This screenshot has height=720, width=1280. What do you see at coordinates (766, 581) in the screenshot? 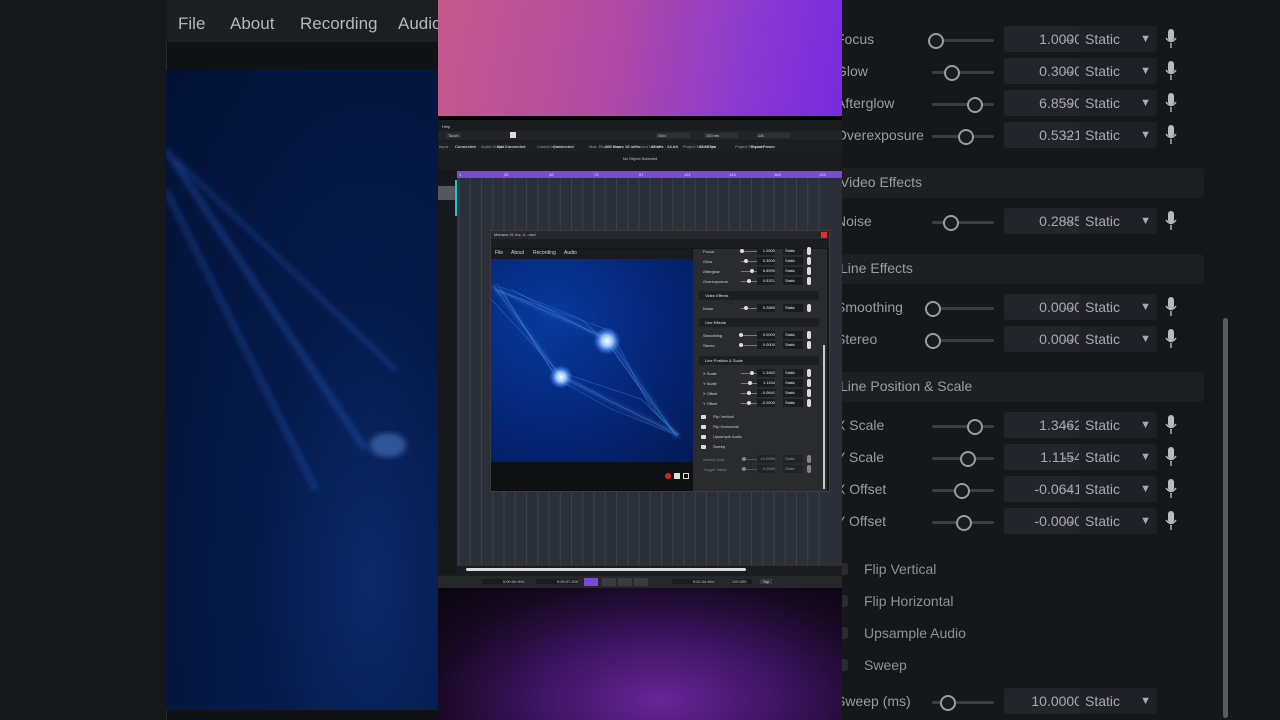
I see `tap-tempo-button: Tap` at bounding box center [766, 581].